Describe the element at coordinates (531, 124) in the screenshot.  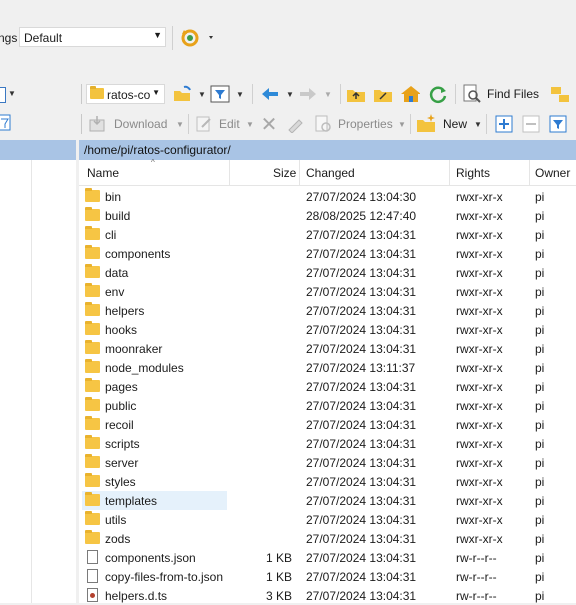
I see `unselect-files-button` at that location.